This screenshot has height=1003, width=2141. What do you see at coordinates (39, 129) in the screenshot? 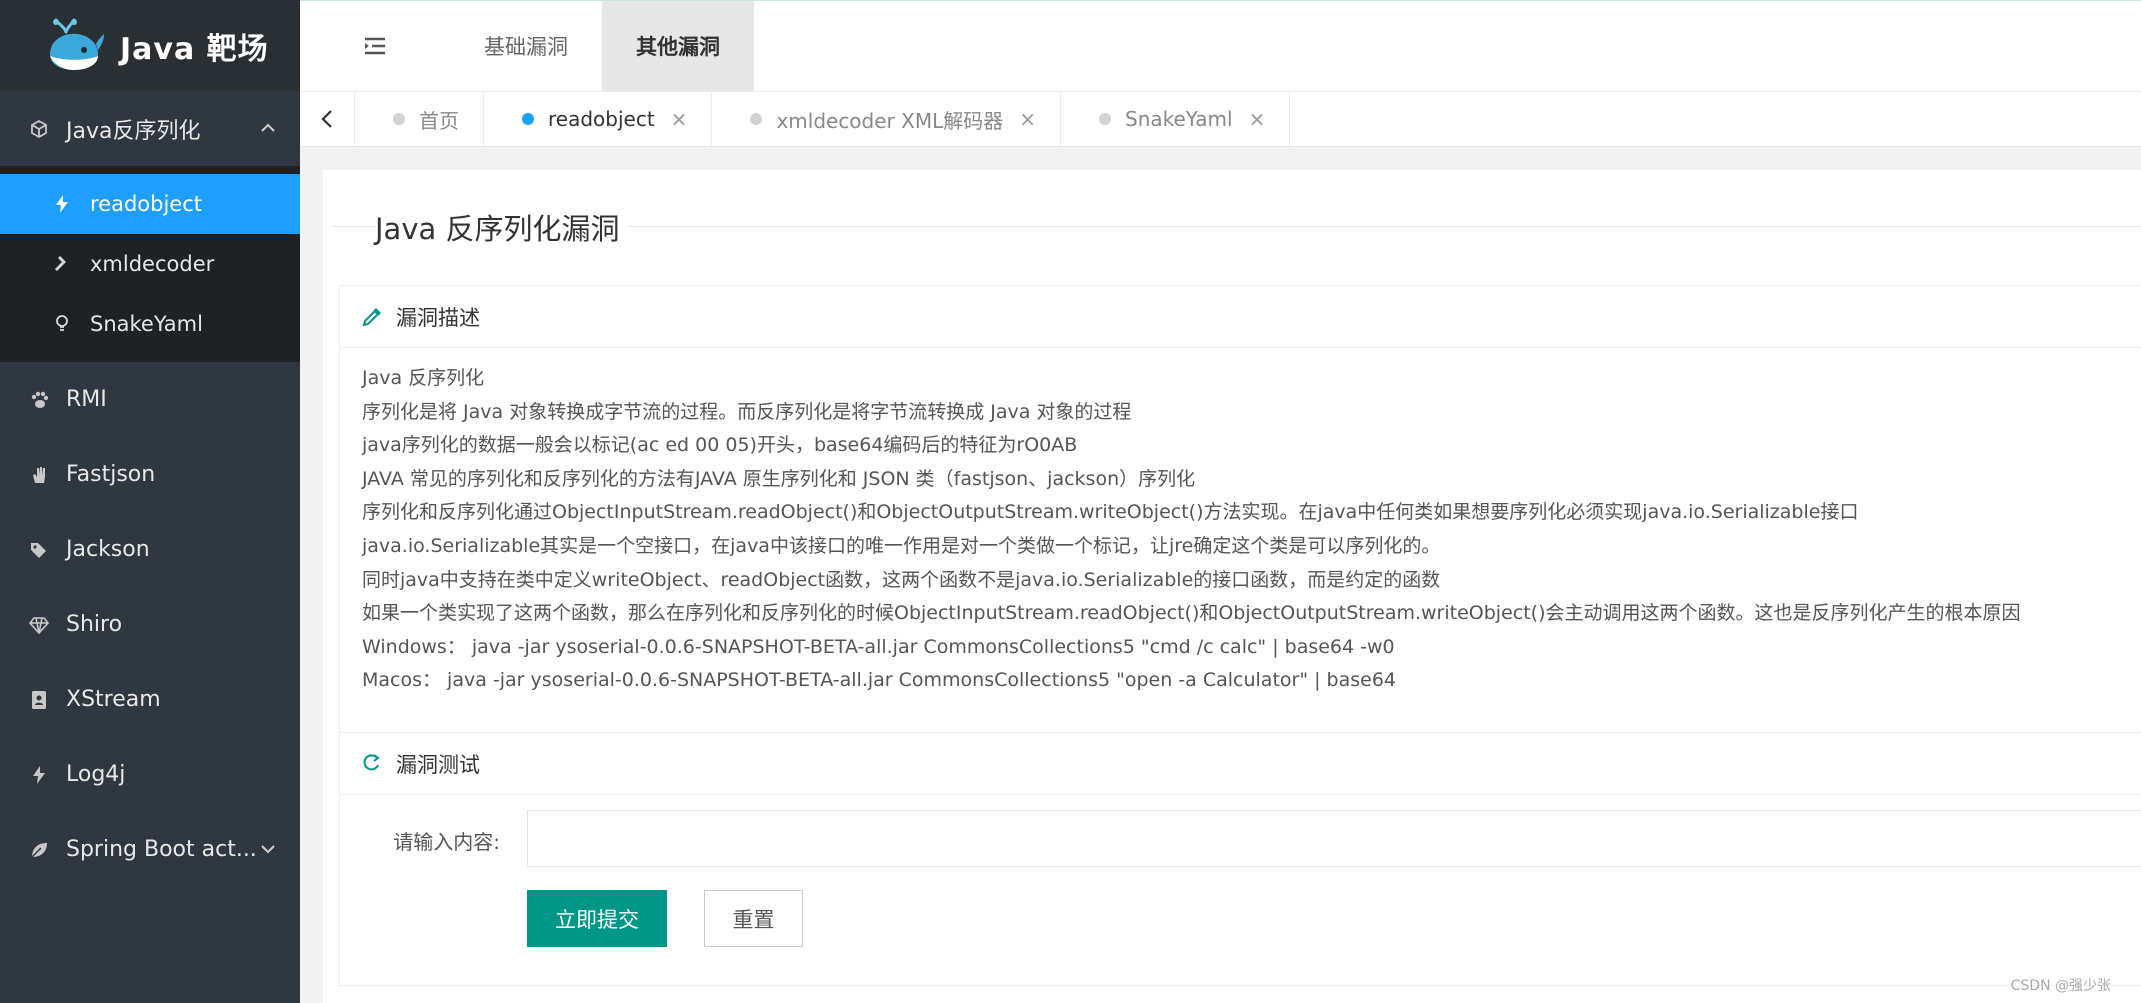
I see `cube-icon` at bounding box center [39, 129].